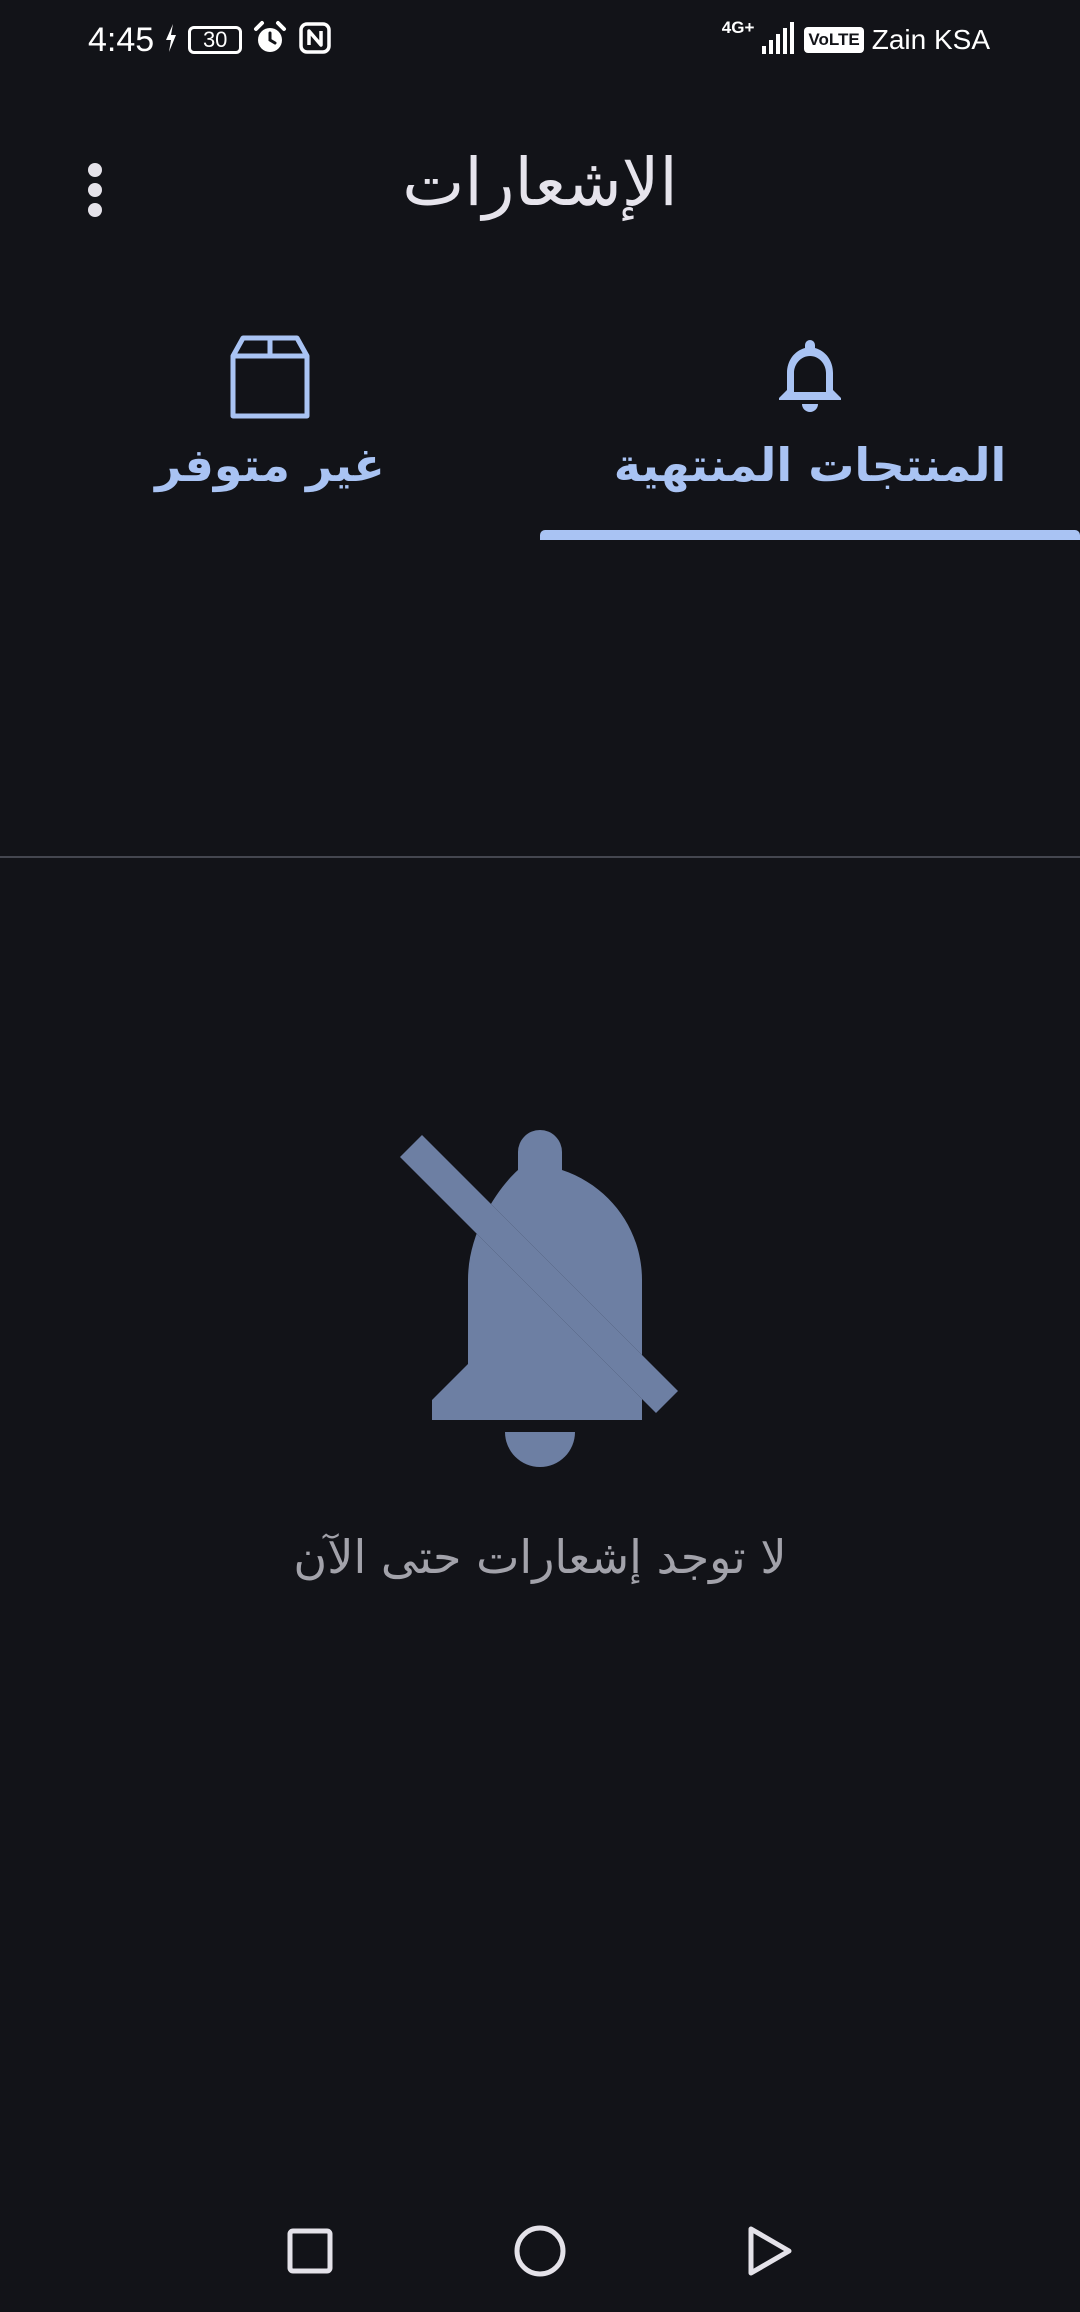 The width and height of the screenshot is (1080, 2312). What do you see at coordinates (540, 857) in the screenshot?
I see `tabs-divider` at bounding box center [540, 857].